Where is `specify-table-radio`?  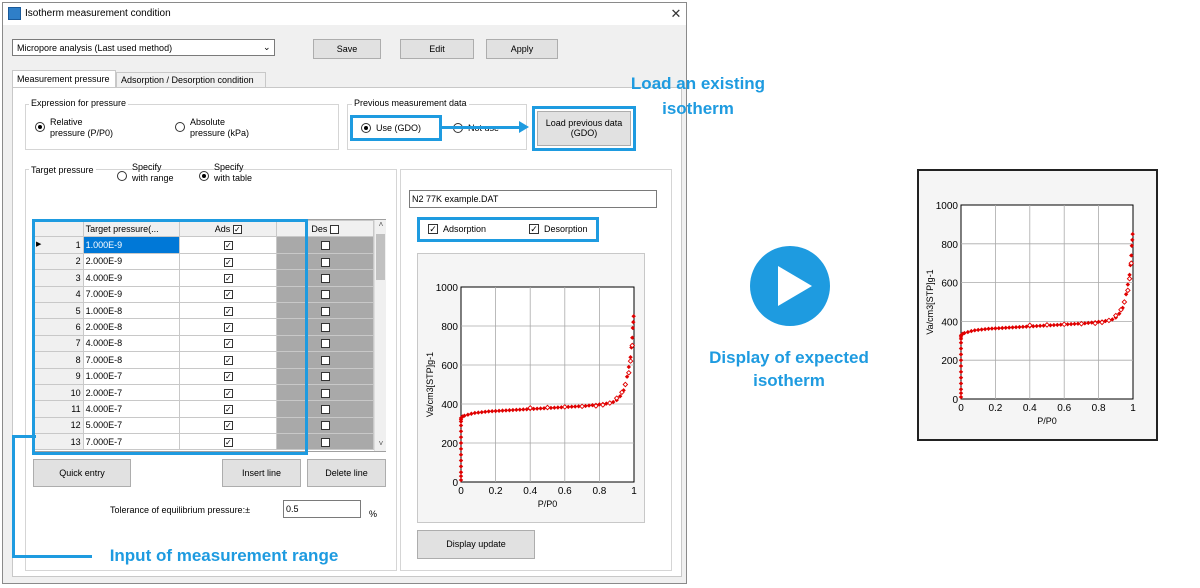
specify-table-radio is located at coordinates (204, 176).